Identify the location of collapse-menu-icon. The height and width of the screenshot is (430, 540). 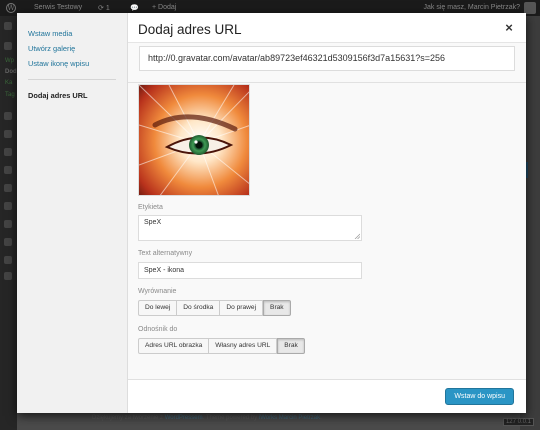
(8, 276).